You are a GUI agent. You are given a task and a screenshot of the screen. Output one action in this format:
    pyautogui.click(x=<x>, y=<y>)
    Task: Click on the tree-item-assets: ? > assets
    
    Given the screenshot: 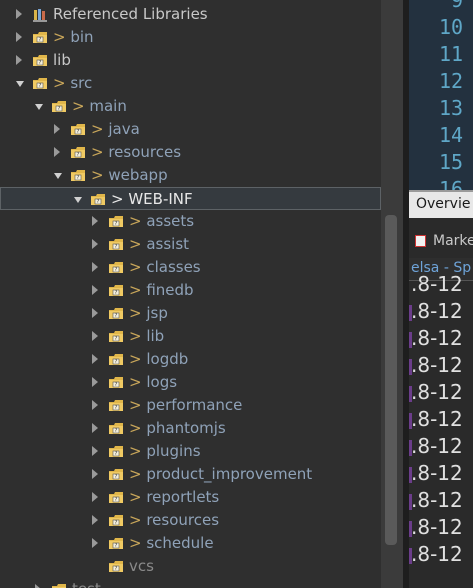 What is the action you would take?
    pyautogui.click(x=190, y=221)
    